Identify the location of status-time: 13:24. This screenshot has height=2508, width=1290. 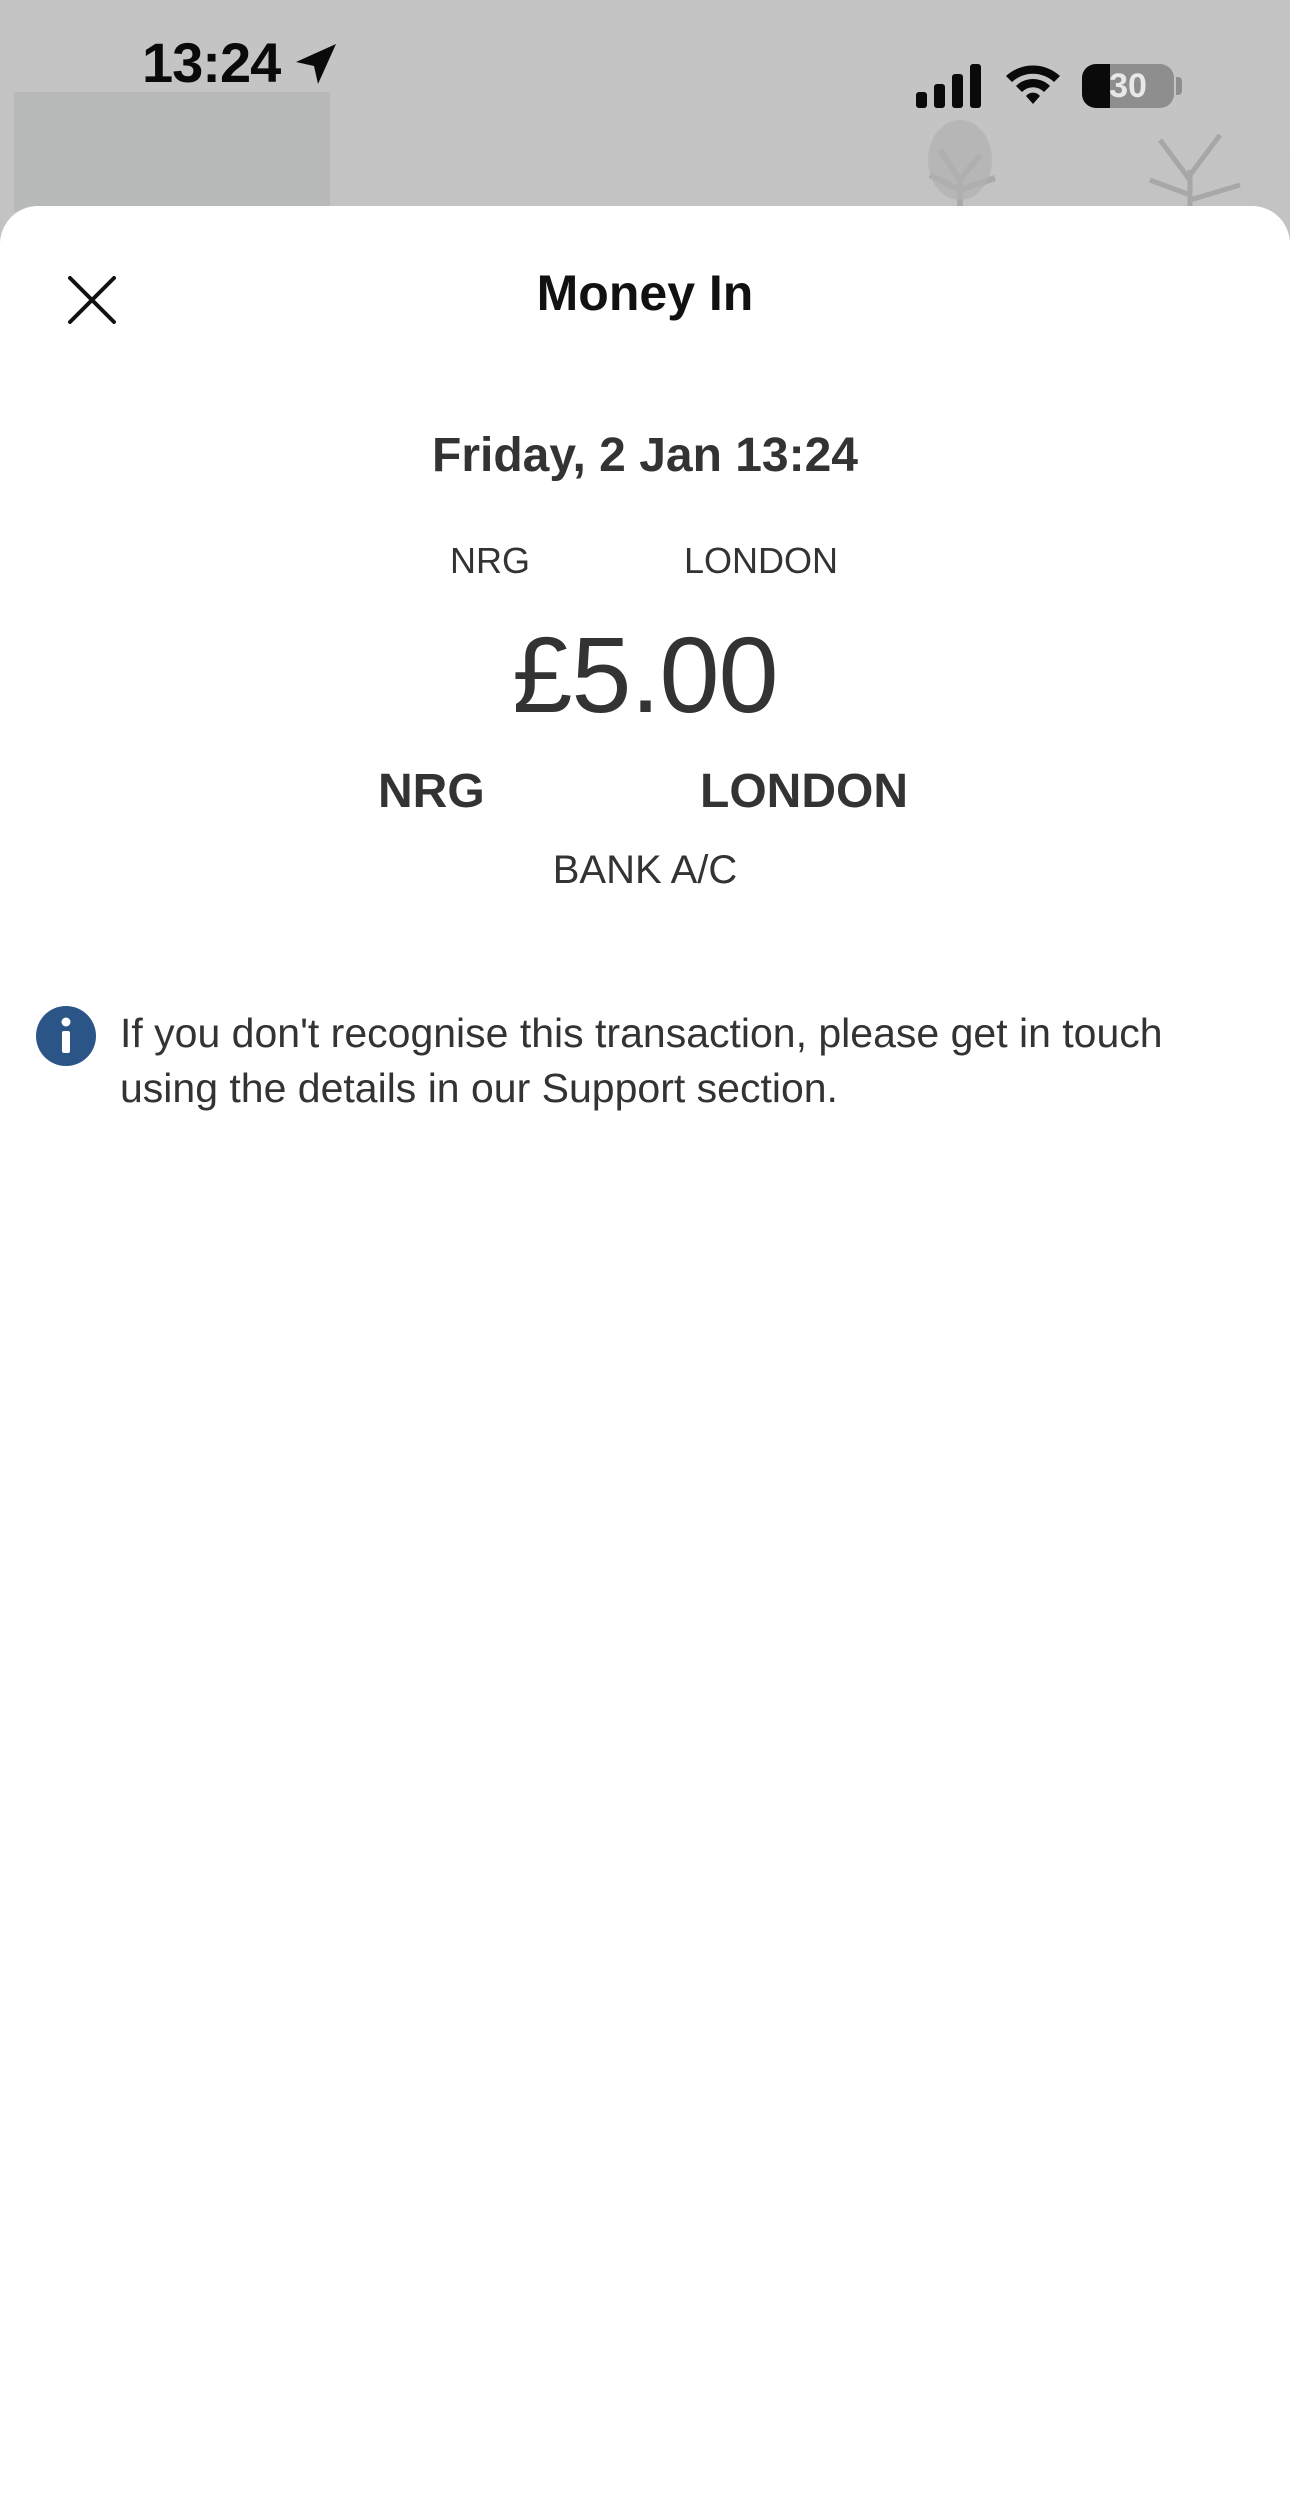
(211, 62).